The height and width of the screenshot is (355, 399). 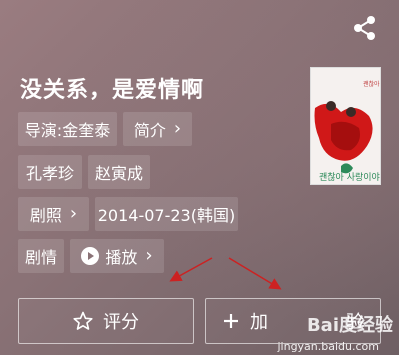 I want to click on plot-chip: 剧情, so click(x=41, y=256).